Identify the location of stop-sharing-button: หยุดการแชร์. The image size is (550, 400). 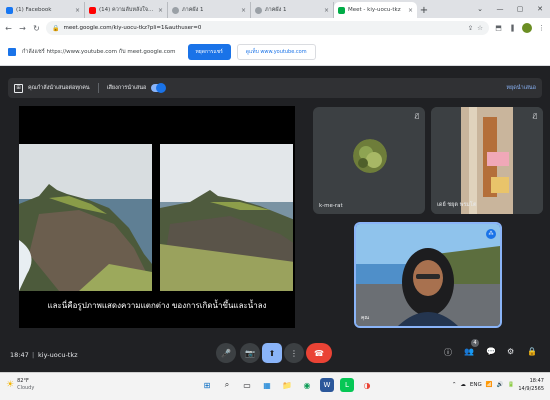
(209, 51).